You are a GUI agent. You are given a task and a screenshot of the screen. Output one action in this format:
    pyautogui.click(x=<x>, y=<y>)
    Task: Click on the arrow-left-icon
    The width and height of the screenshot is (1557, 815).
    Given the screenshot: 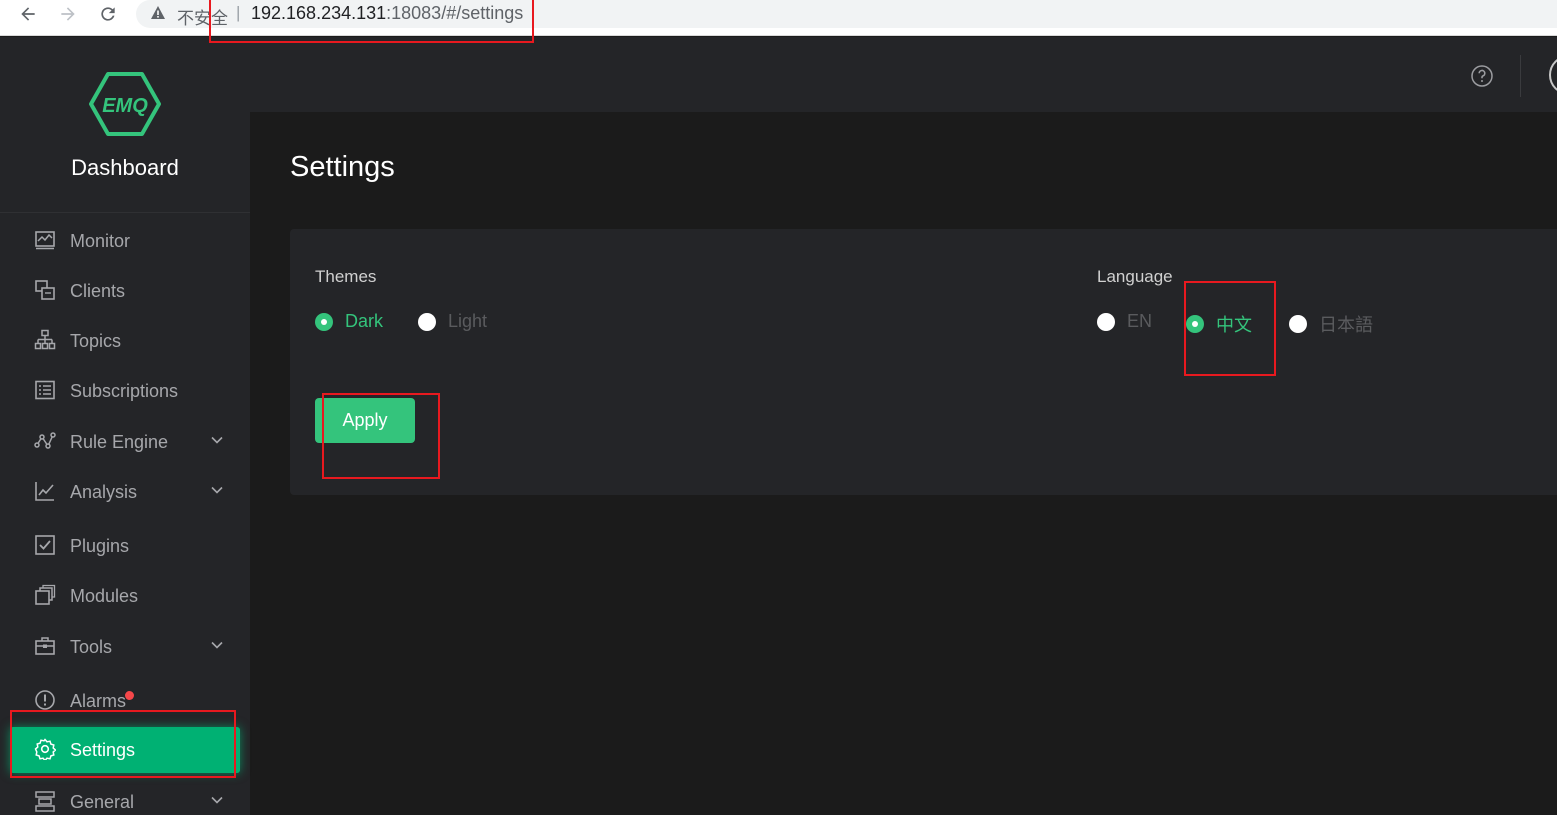 What is the action you would take?
    pyautogui.click(x=28, y=14)
    